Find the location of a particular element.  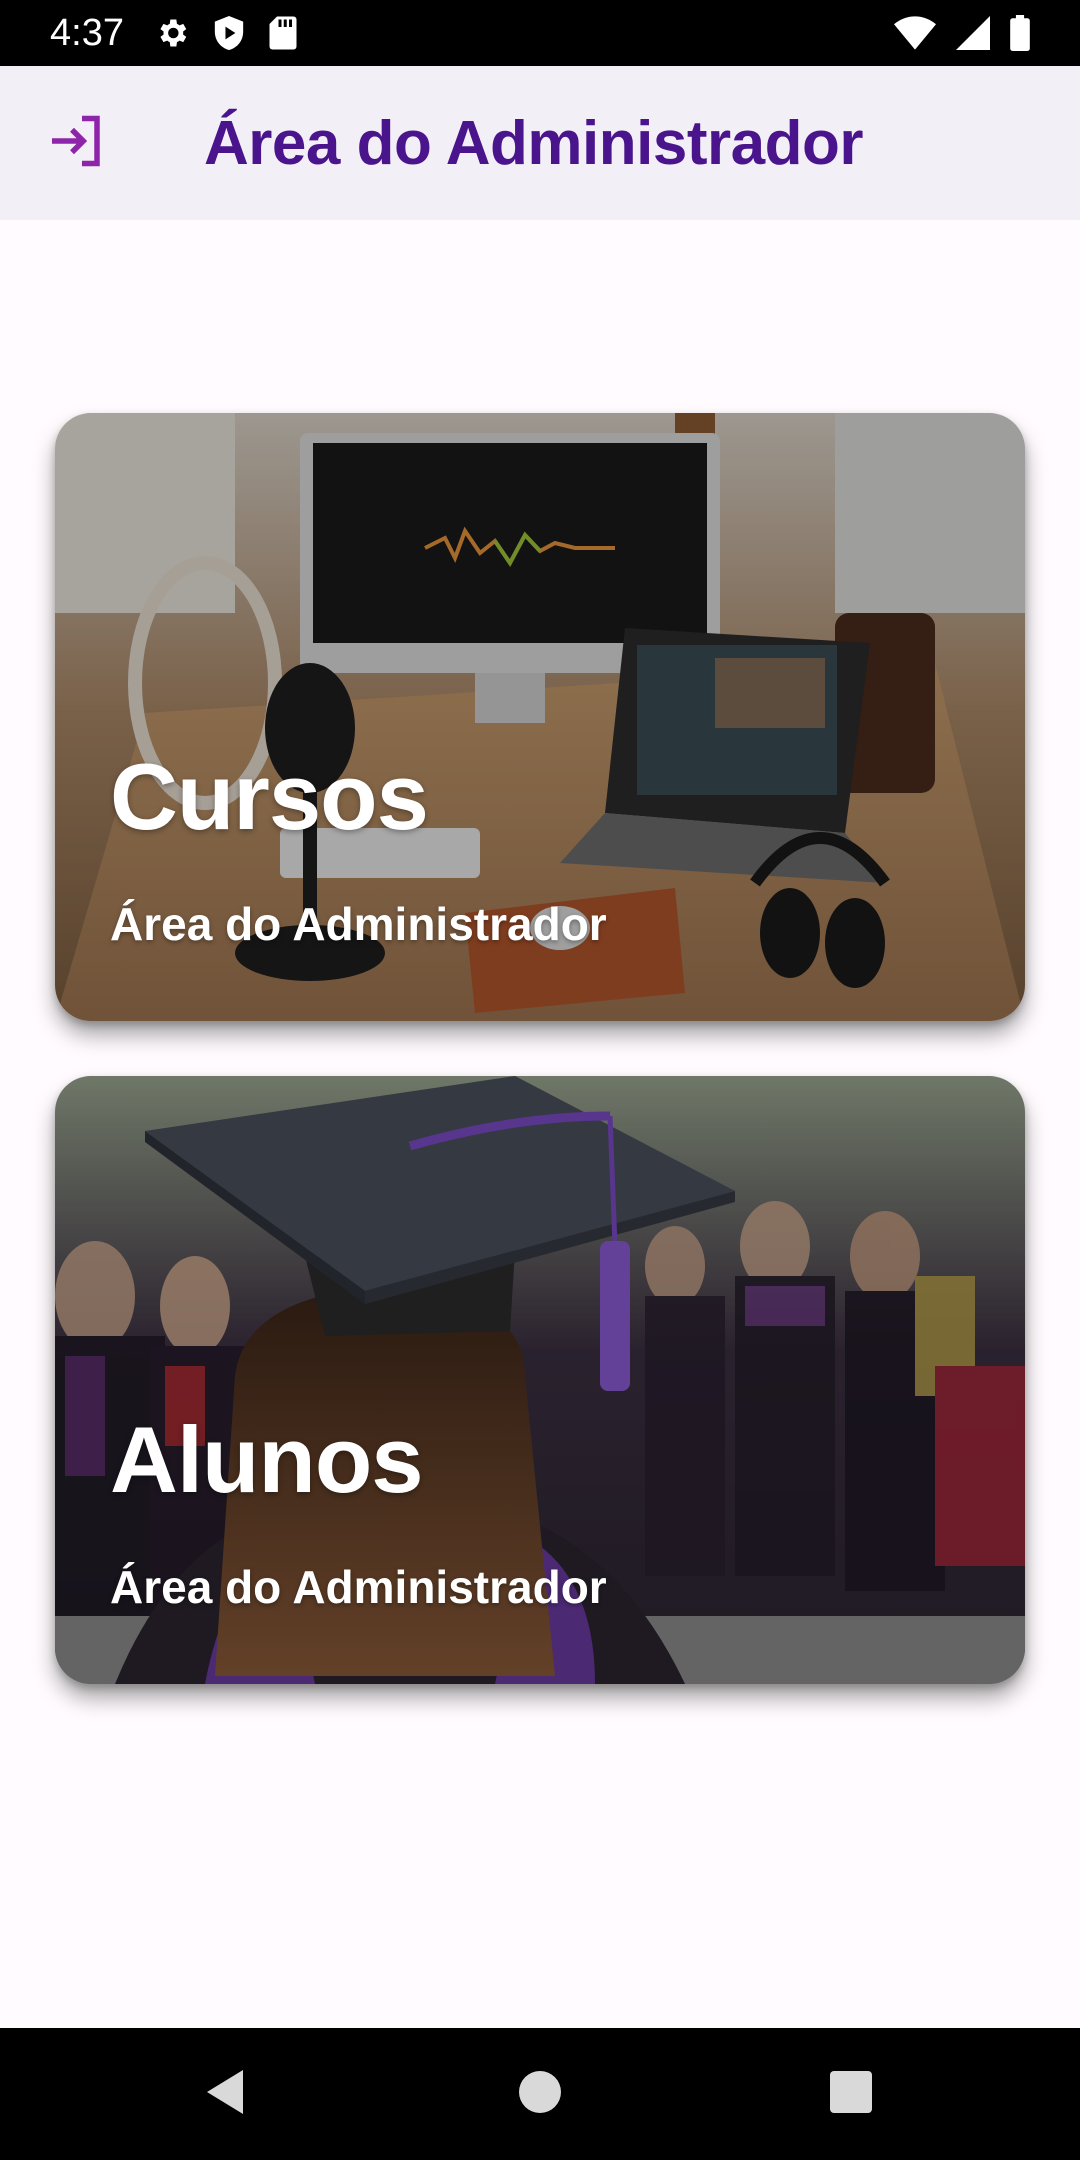

login-button is located at coordinates (77, 143).